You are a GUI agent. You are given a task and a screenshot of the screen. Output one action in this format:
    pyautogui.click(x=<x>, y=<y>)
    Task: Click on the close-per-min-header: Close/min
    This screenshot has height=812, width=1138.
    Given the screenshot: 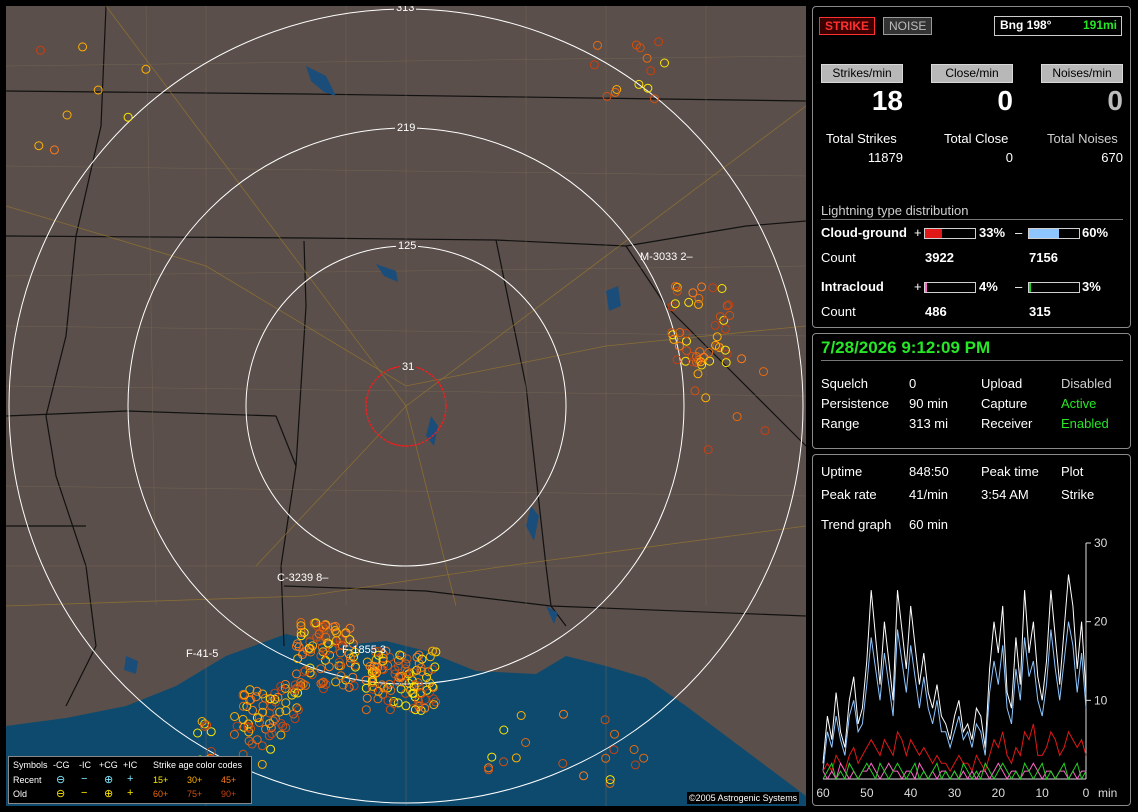 What is the action you would take?
    pyautogui.click(x=972, y=73)
    